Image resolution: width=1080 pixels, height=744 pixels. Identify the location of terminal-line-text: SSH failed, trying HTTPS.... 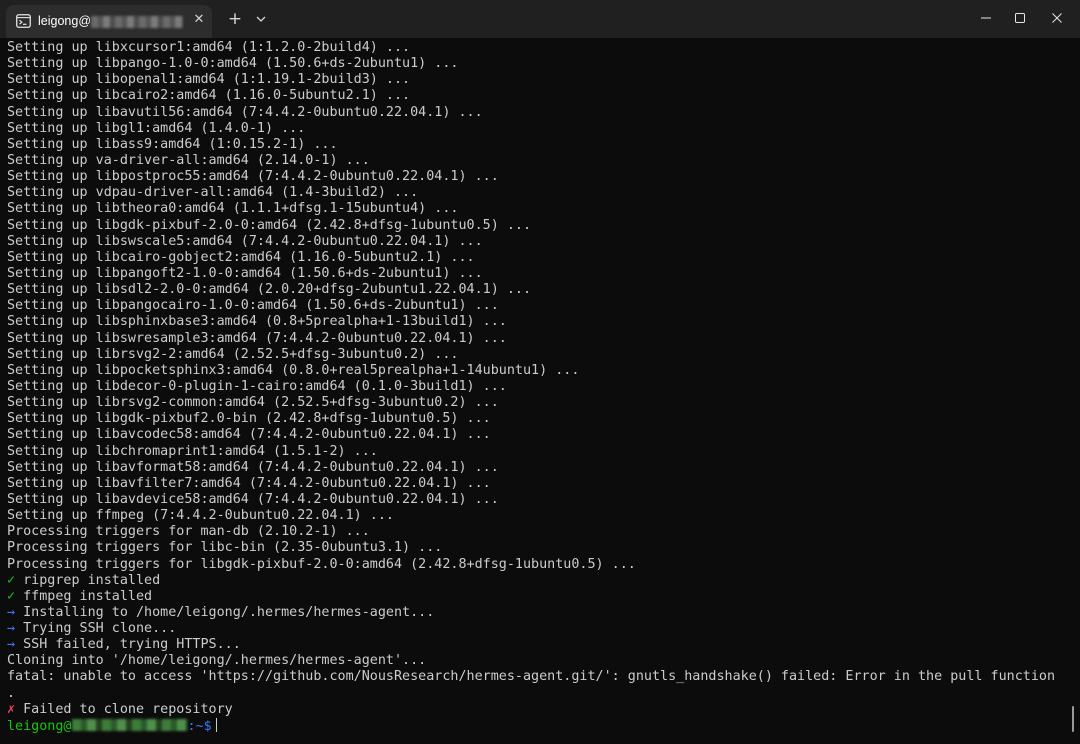
(132, 645).